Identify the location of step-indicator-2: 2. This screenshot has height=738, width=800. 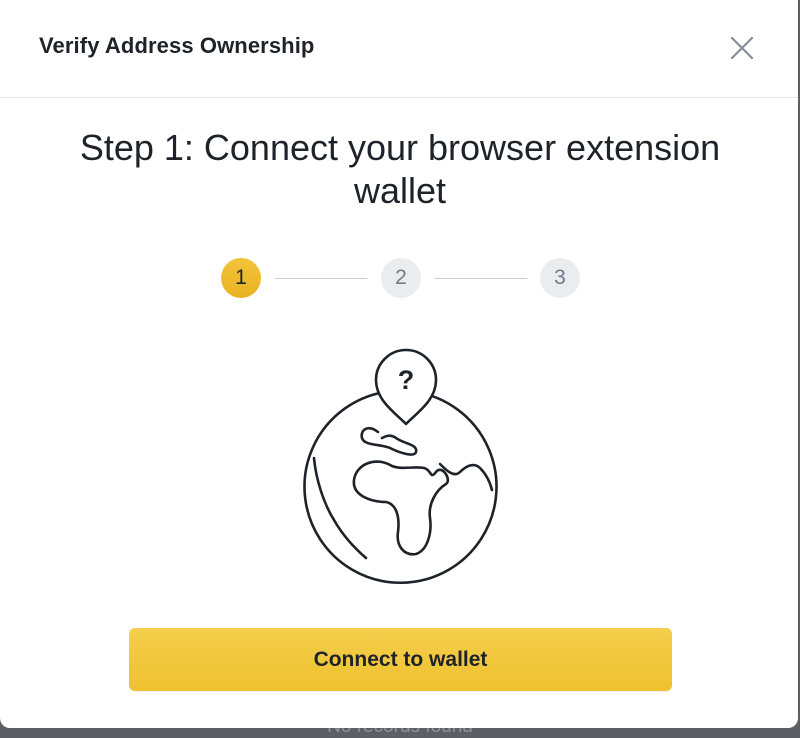
(401, 278).